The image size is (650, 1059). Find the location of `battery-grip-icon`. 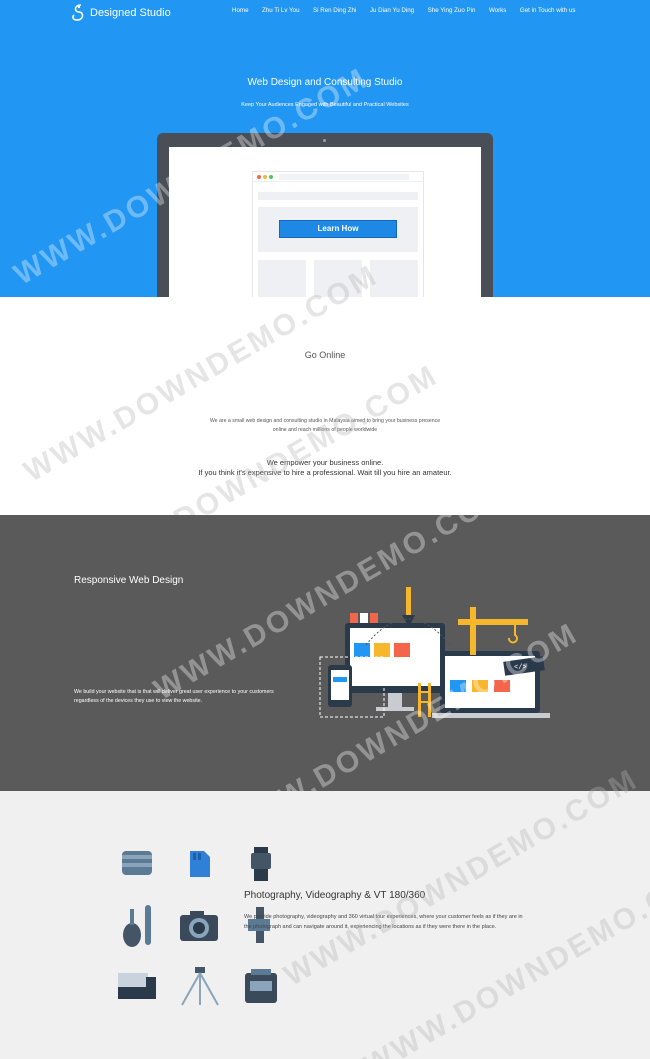

battery-grip-icon is located at coordinates (137, 986).